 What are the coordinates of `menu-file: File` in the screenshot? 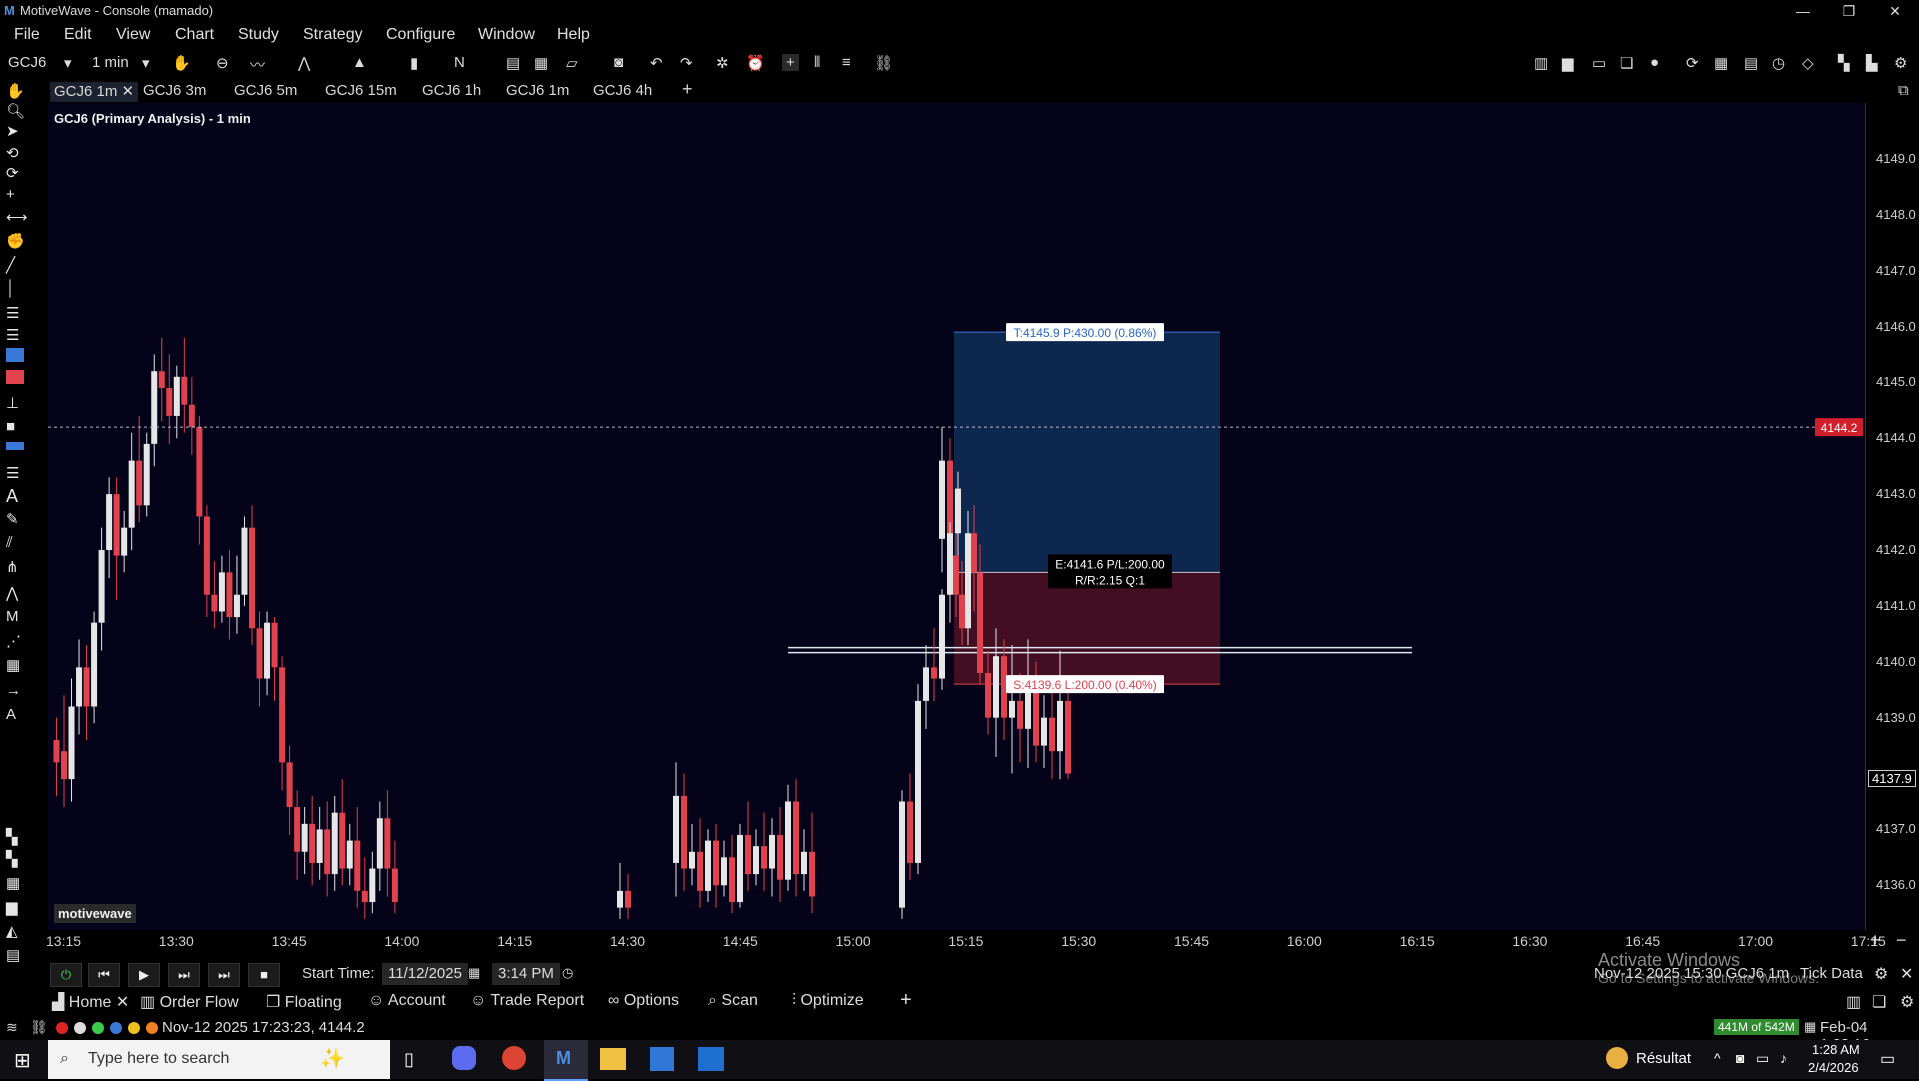 It's located at (27, 35).